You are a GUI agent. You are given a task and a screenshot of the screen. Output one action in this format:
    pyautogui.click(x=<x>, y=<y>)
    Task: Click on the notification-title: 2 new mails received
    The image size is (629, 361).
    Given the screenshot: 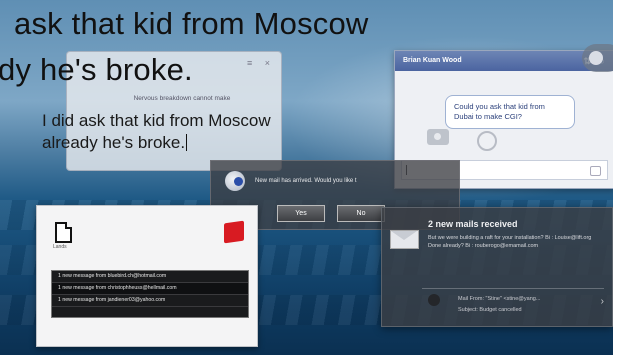 What is the action you would take?
    pyautogui.click(x=473, y=224)
    